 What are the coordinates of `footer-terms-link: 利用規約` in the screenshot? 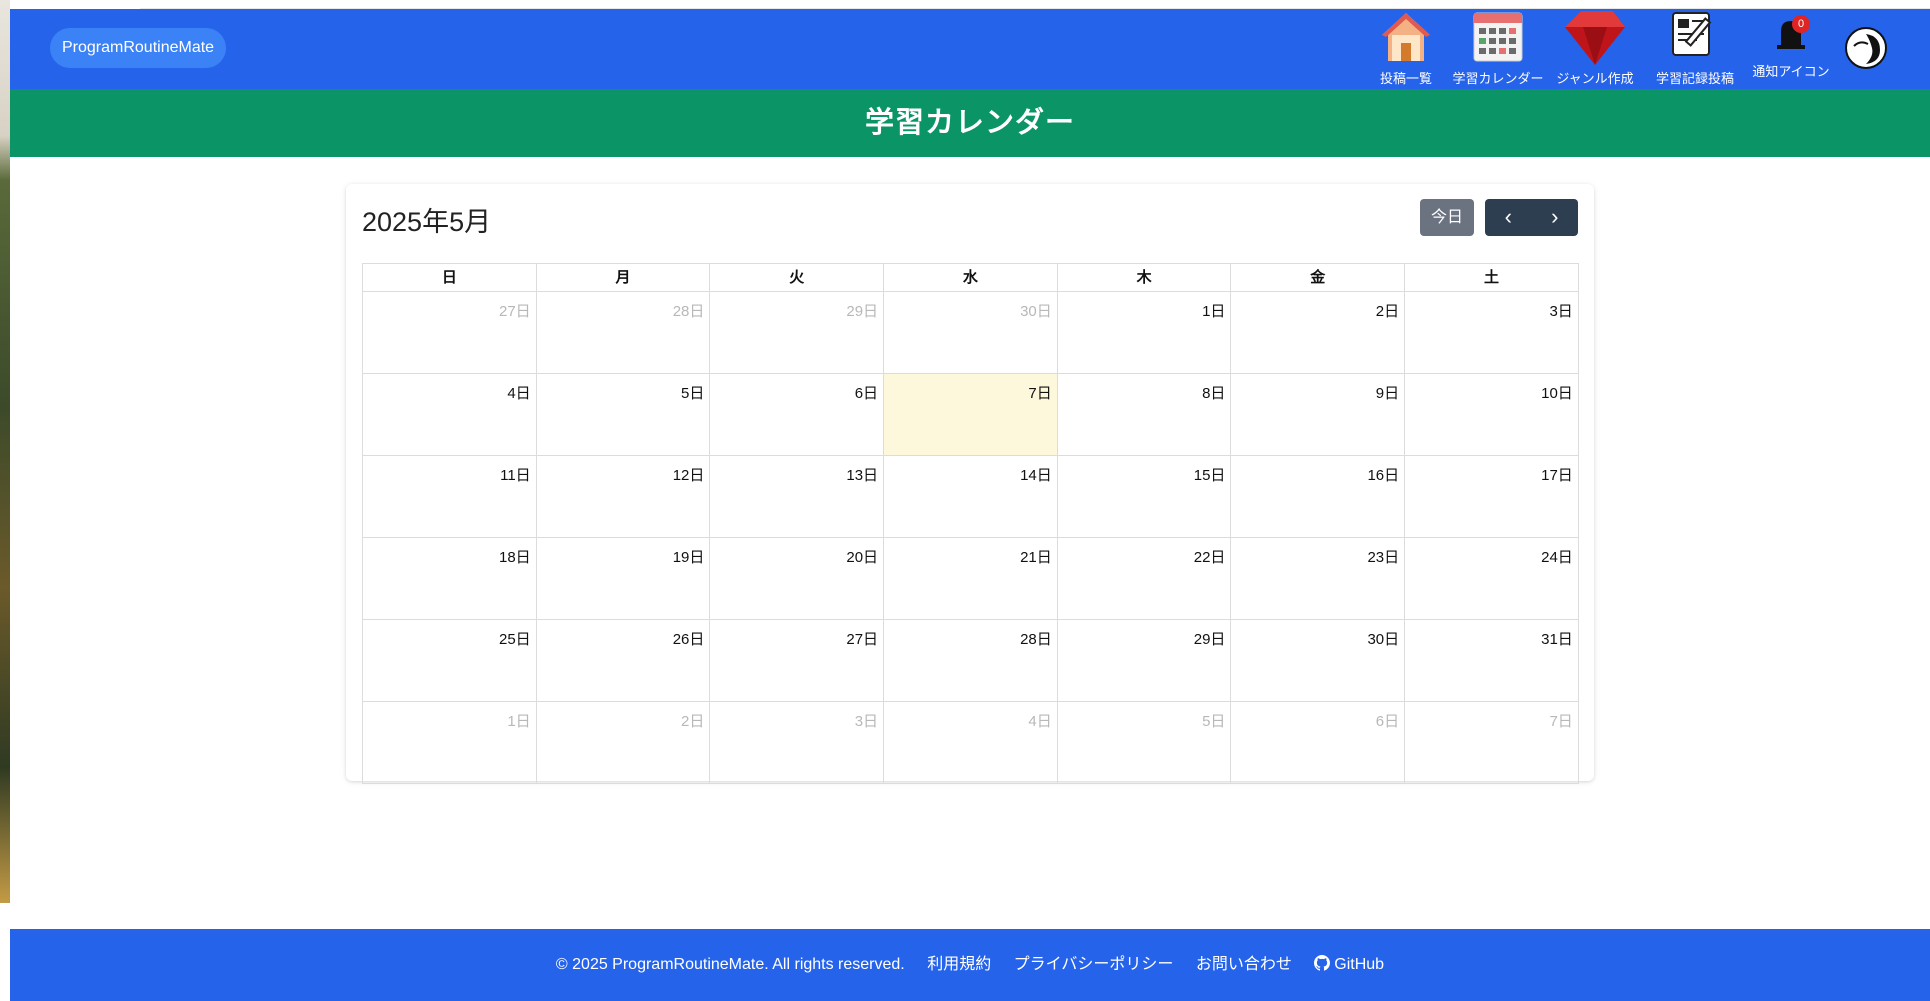 It's located at (959, 964).